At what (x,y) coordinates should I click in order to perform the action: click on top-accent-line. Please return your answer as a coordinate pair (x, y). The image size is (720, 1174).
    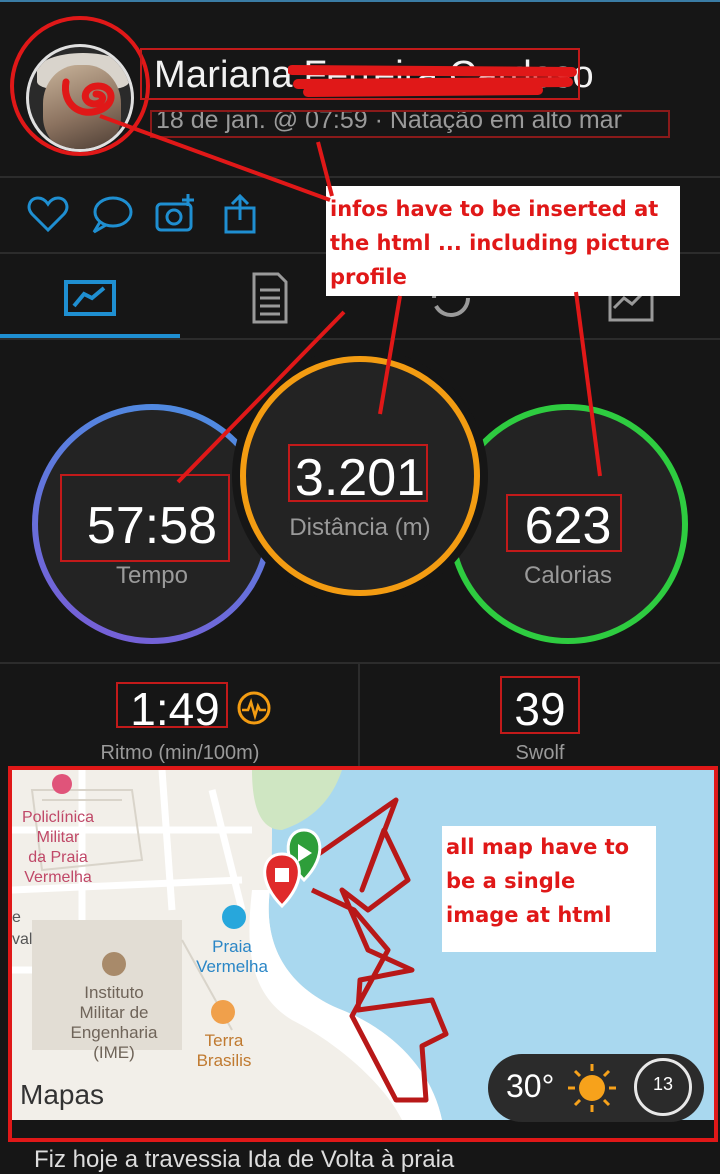
    Looking at the image, I should click on (360, 1).